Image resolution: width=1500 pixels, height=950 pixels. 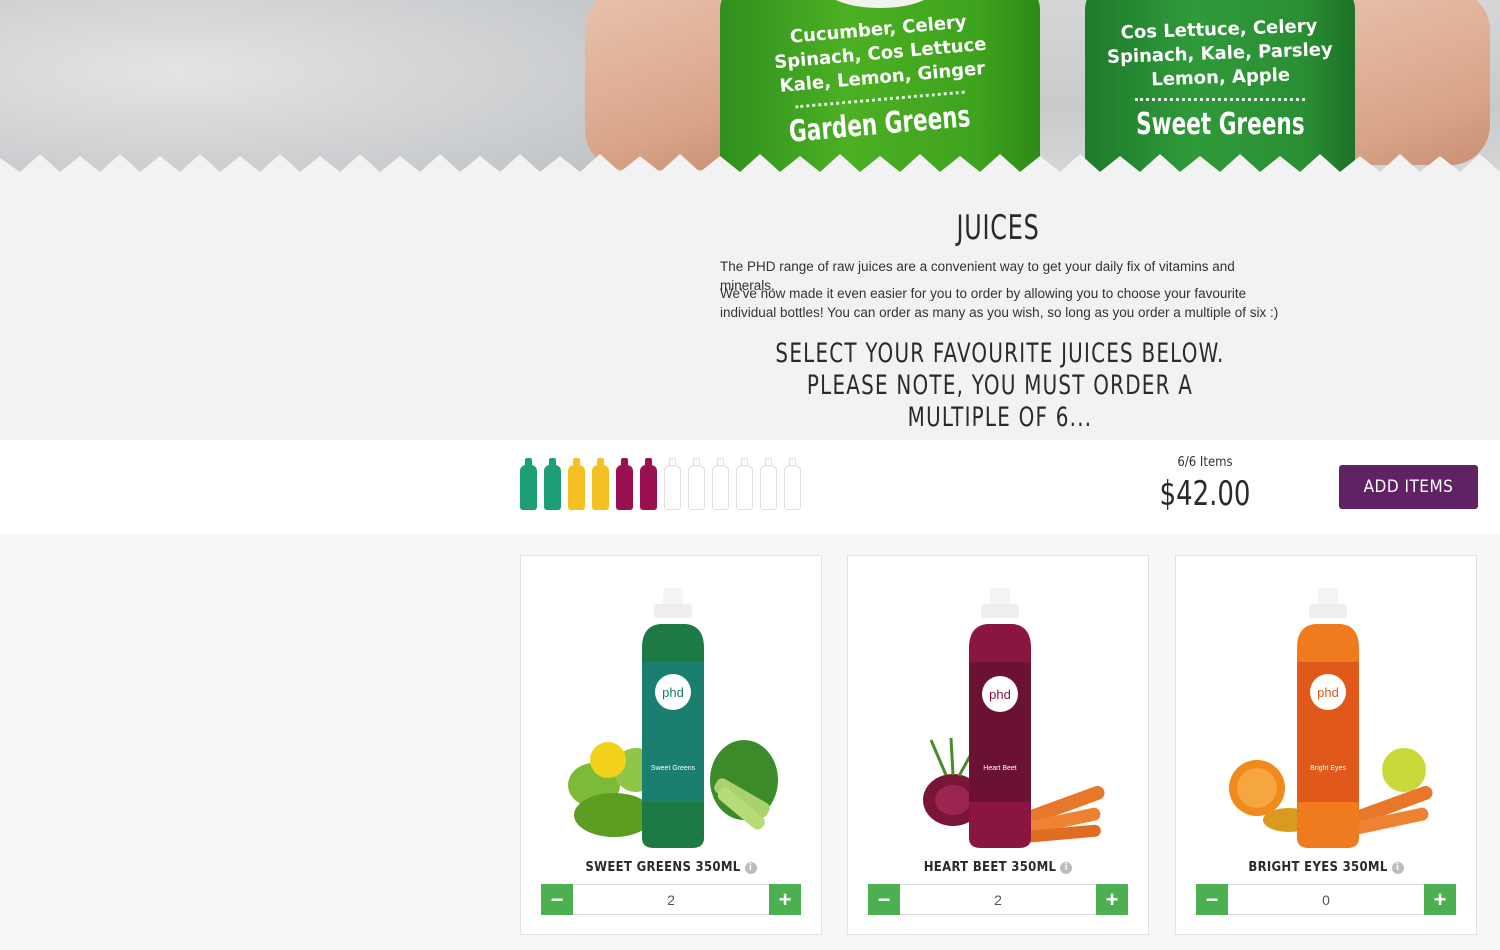 What do you see at coordinates (1328, 768) in the screenshot?
I see `bottle-label-text: Bright Eyes` at bounding box center [1328, 768].